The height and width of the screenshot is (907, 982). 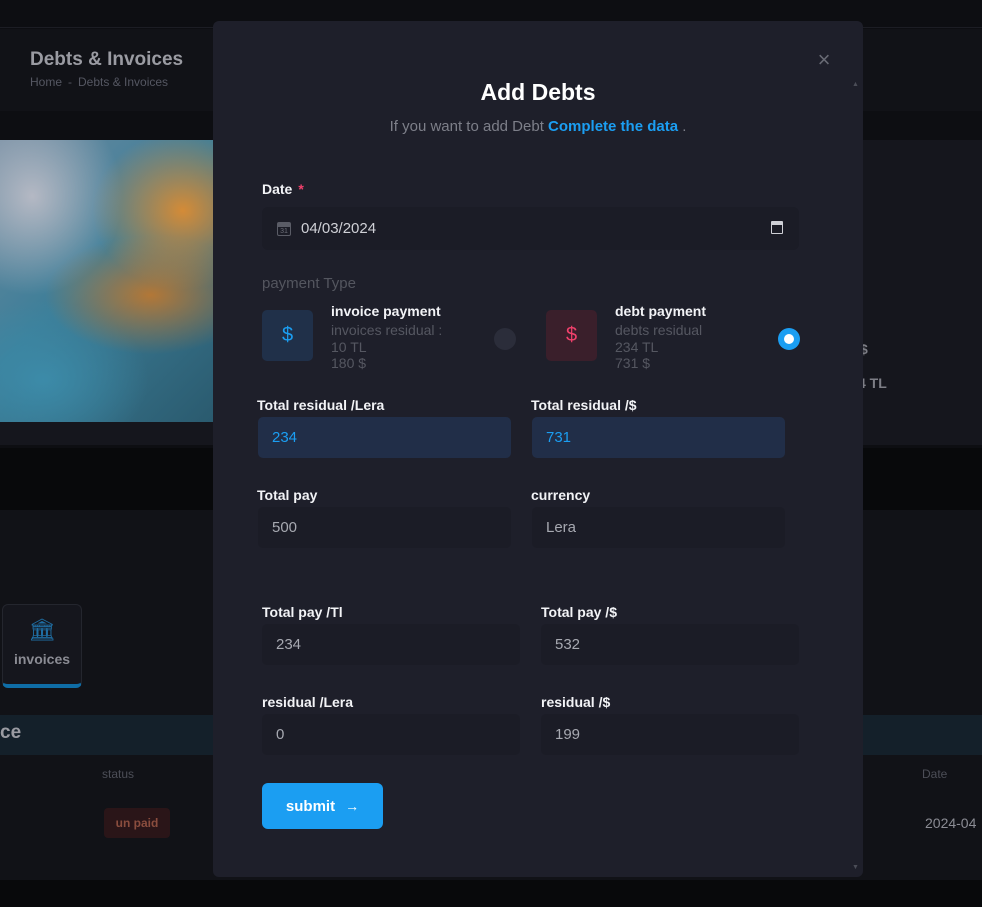 I want to click on hero-image, so click(x=107, y=281).